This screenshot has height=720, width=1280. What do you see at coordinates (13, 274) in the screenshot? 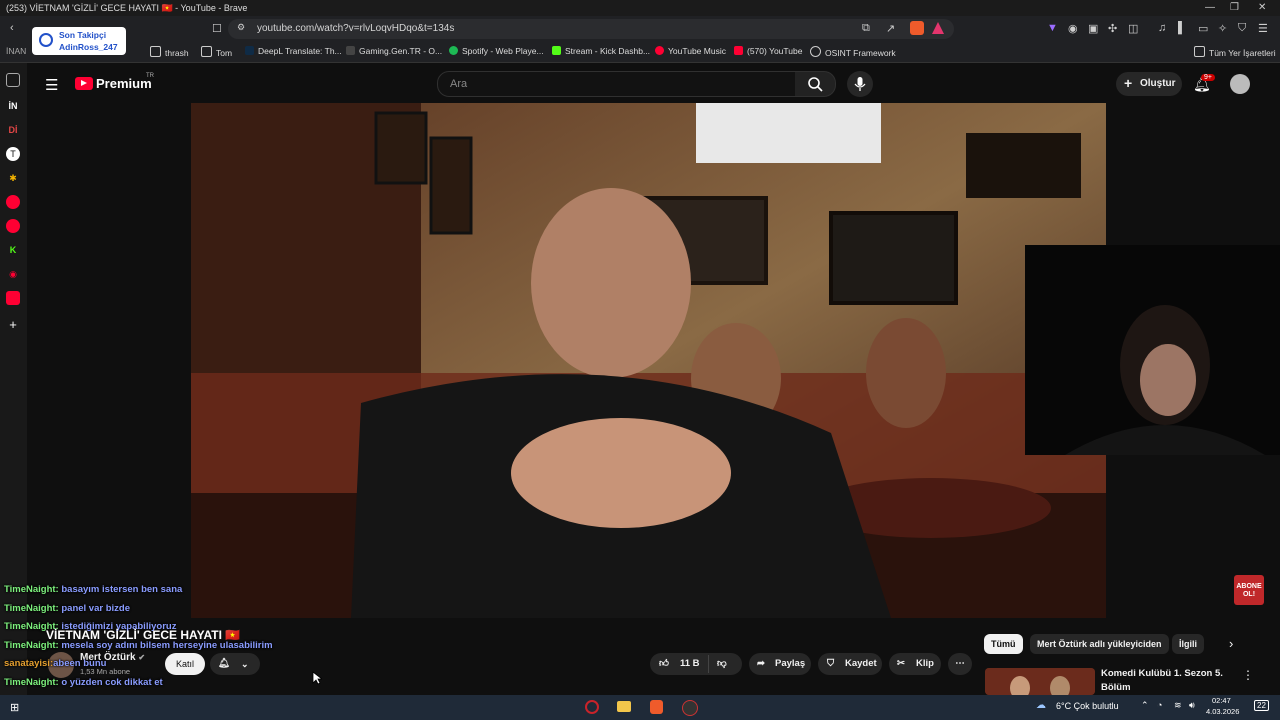
I see `sidebar-music-icon: ◉` at bounding box center [13, 274].